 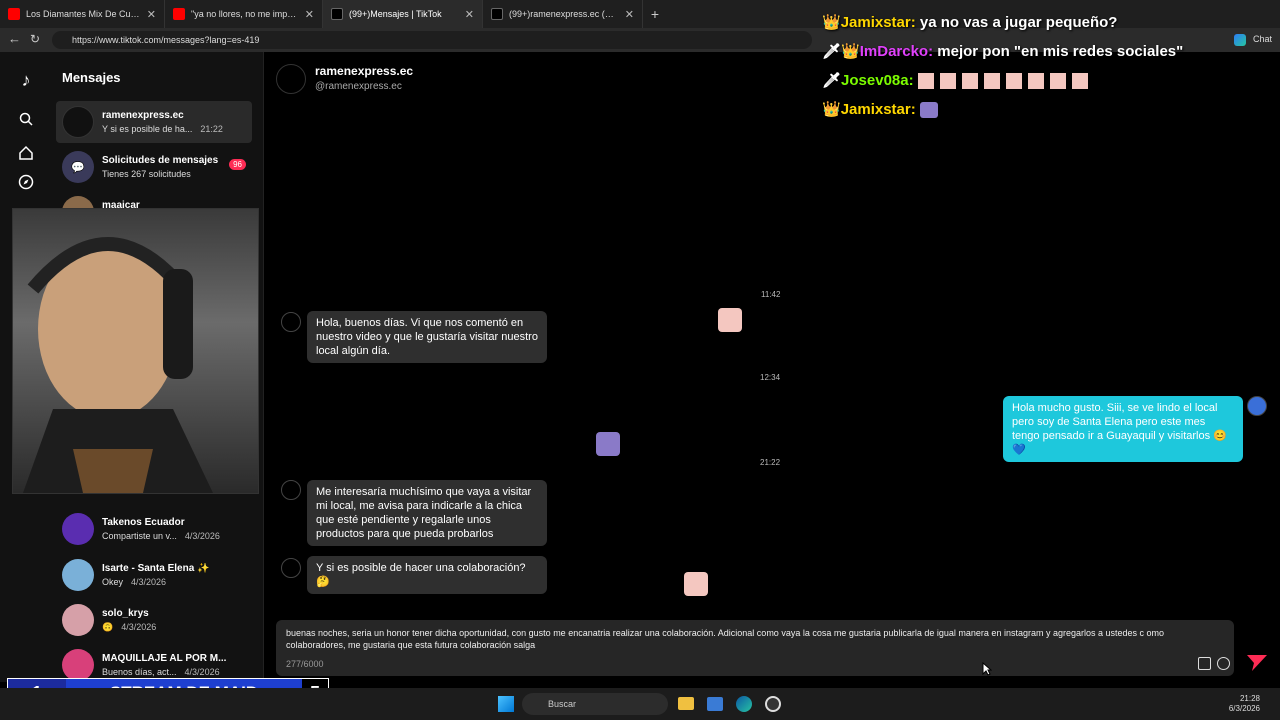 What do you see at coordinates (91, 77) in the screenshot?
I see `messages-title: Mensajes` at bounding box center [91, 77].